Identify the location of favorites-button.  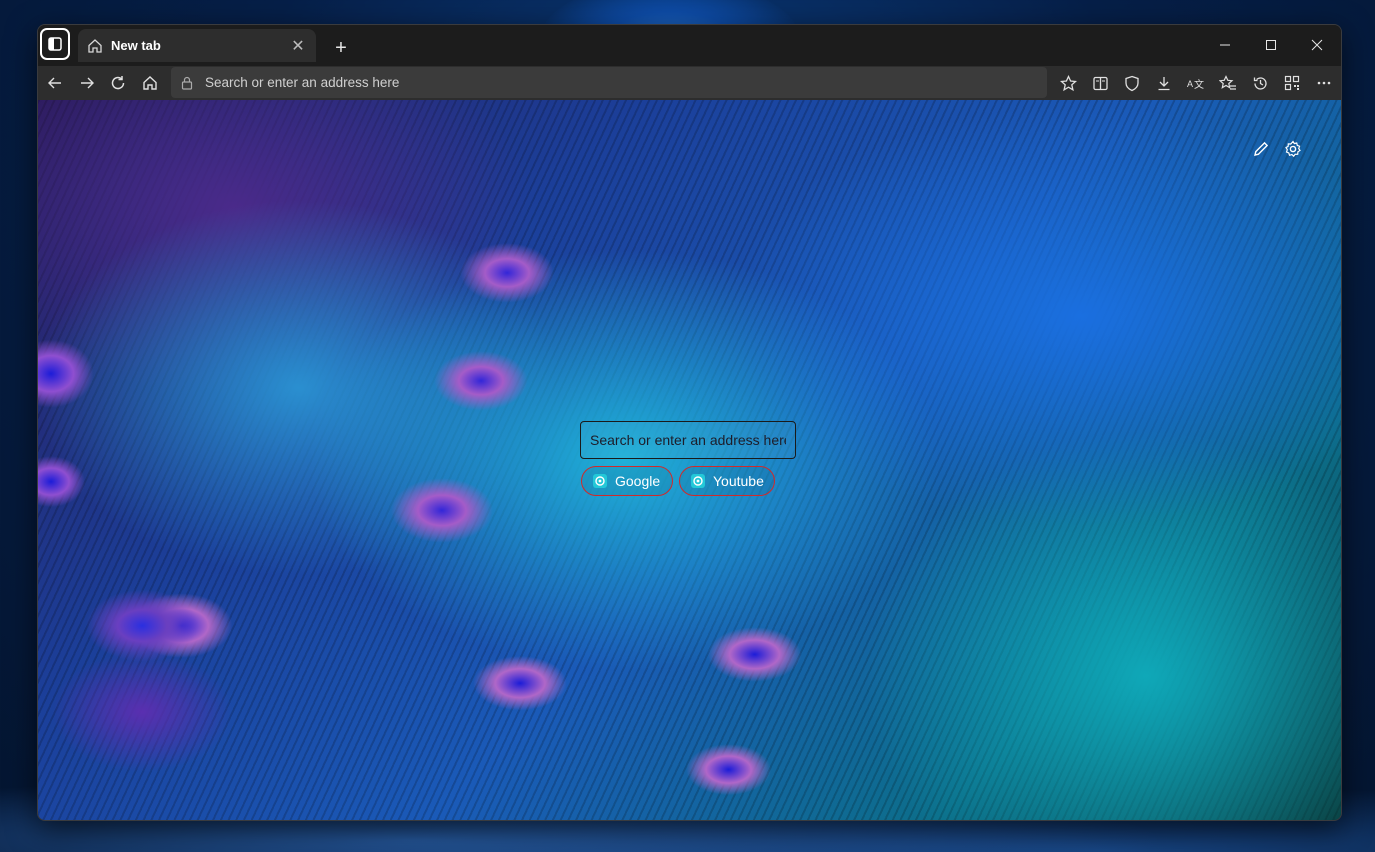
(1228, 83).